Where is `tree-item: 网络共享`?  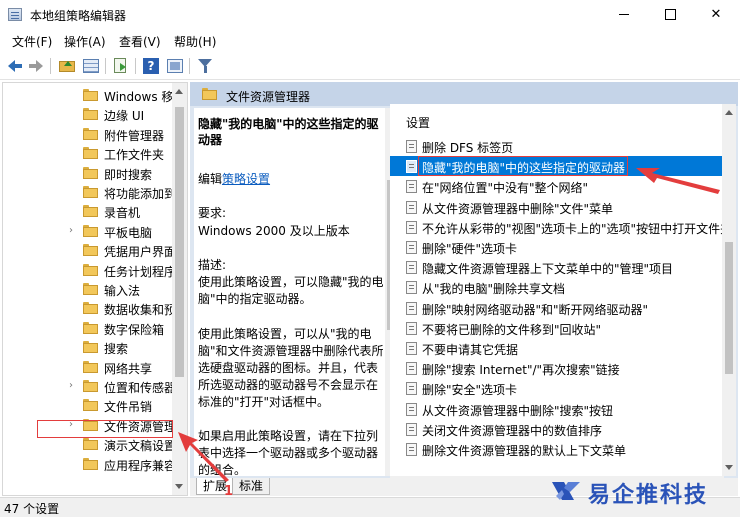
tree-item: 网络共享 is located at coordinates (88, 367).